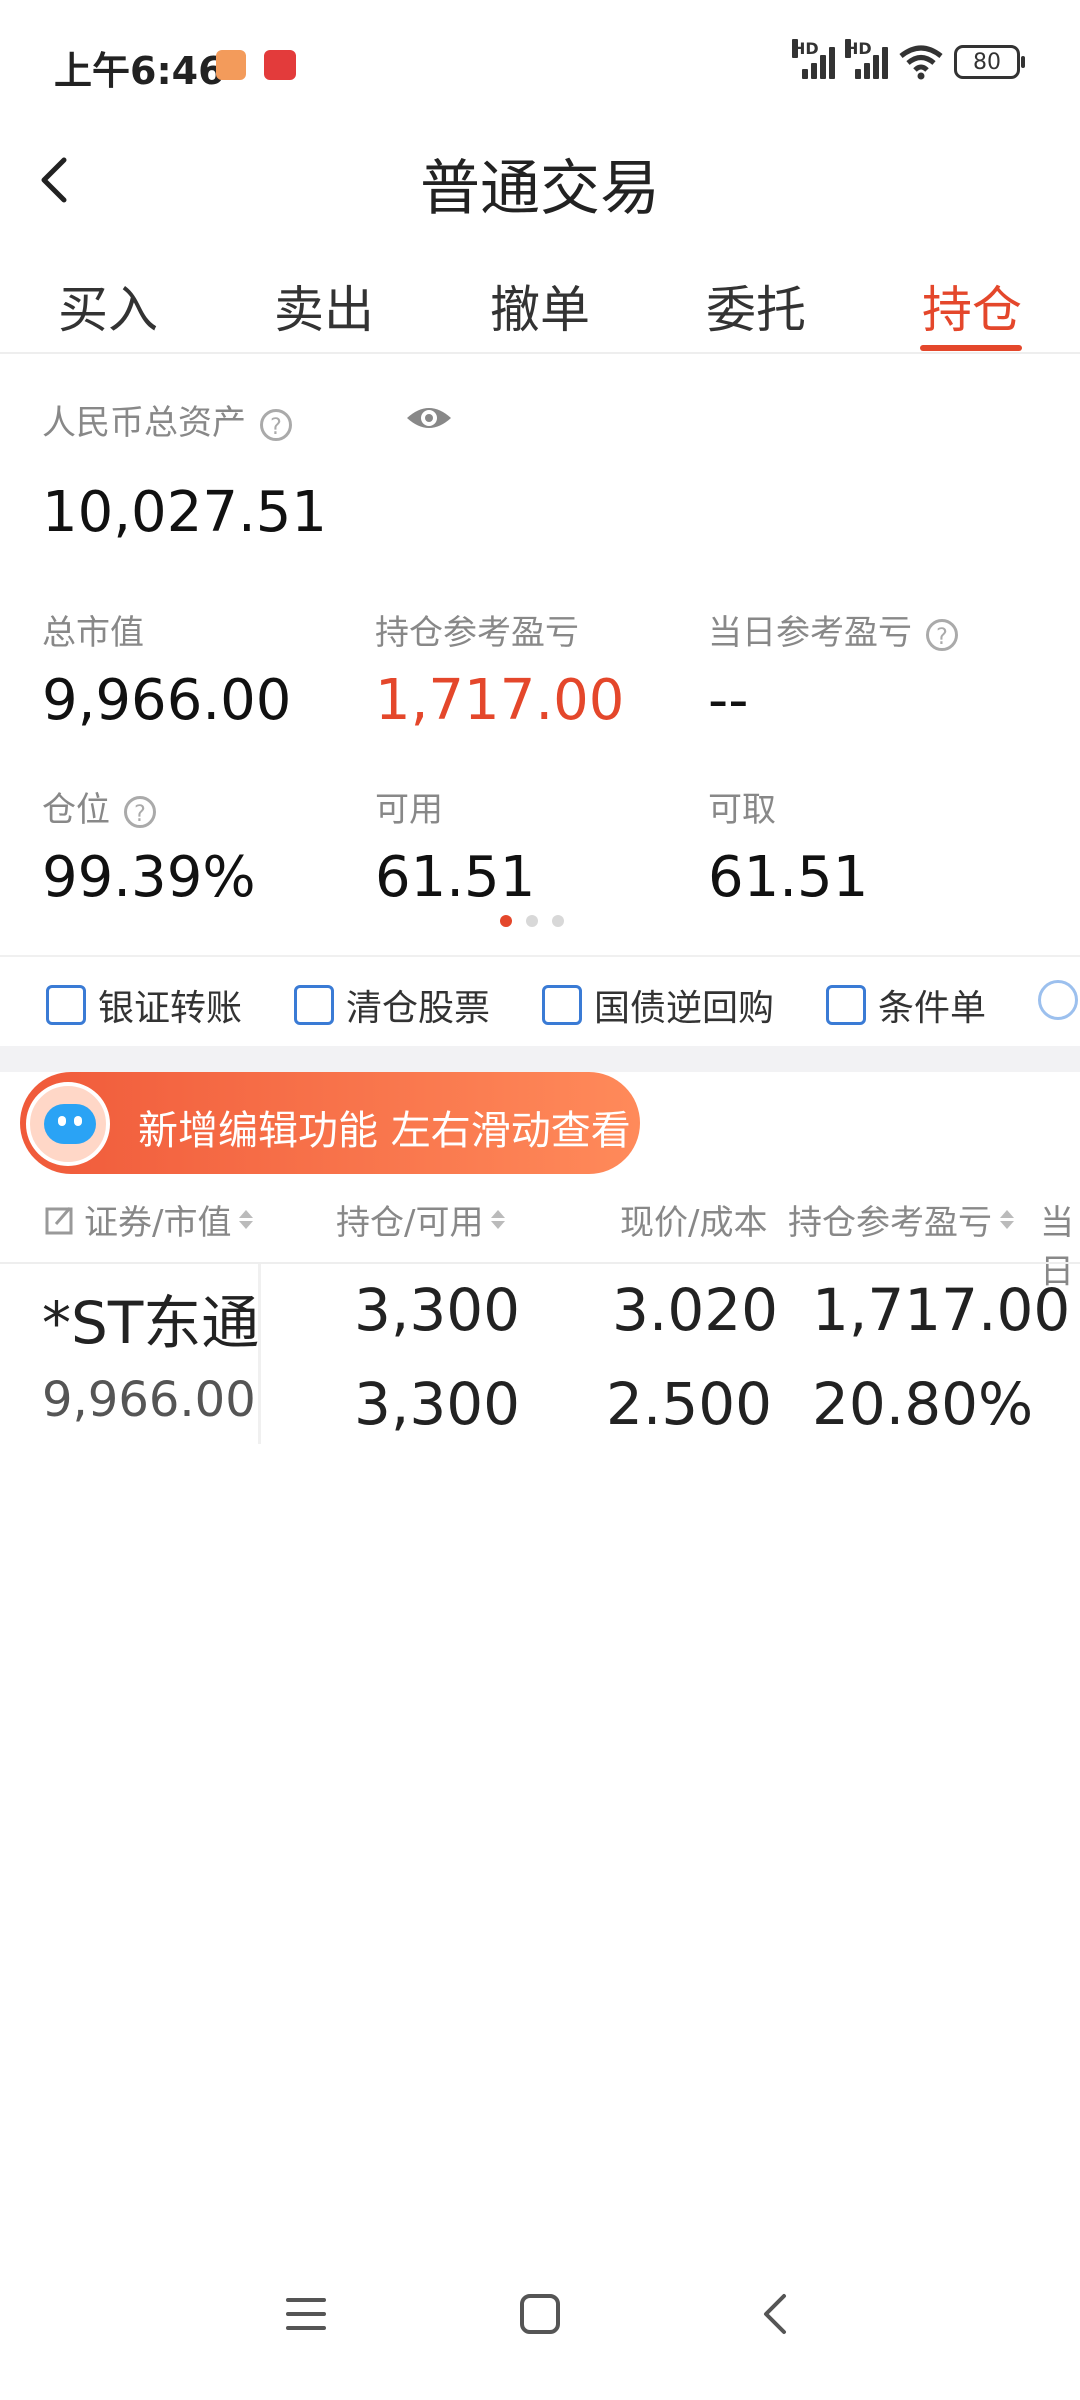  What do you see at coordinates (658, 1005) in the screenshot?
I see `quick-action-reverse-repo: 国债逆回购` at bounding box center [658, 1005].